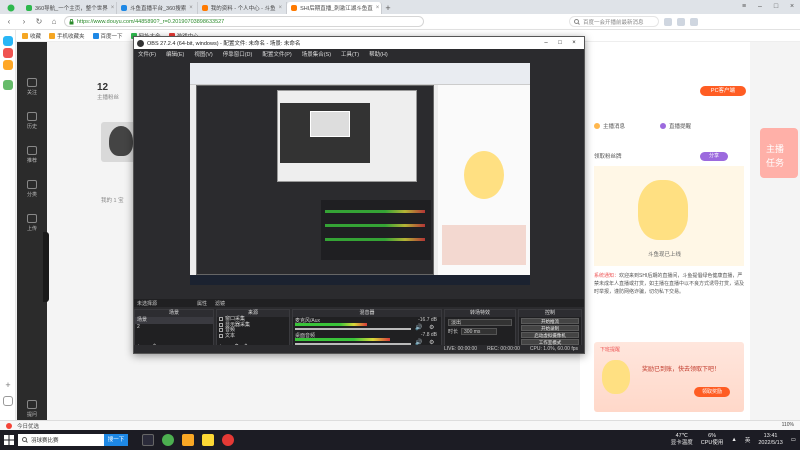 This screenshot has width=800, height=450. I want to click on reward-popup: 下班提醒 奖励已到账，快去领取下吧！ 领取奖励, so click(669, 377).